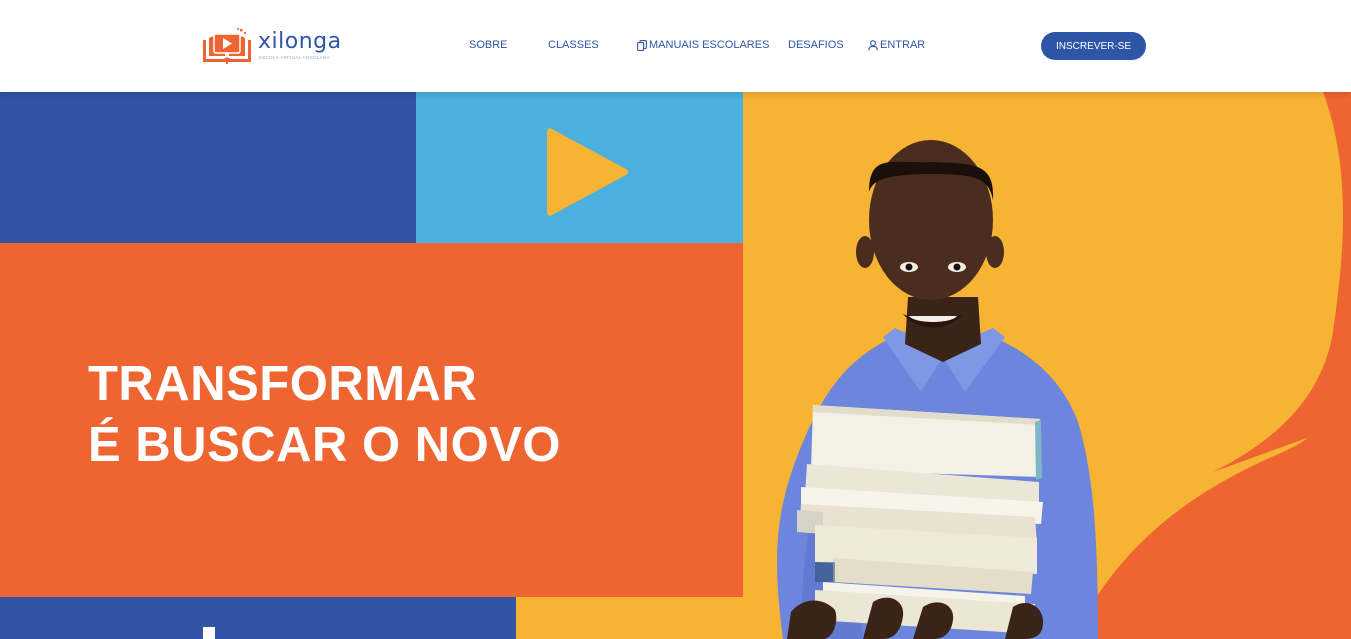 The height and width of the screenshot is (639, 1351). What do you see at coordinates (629, 618) in the screenshot?
I see `yellow-block-bottom` at bounding box center [629, 618].